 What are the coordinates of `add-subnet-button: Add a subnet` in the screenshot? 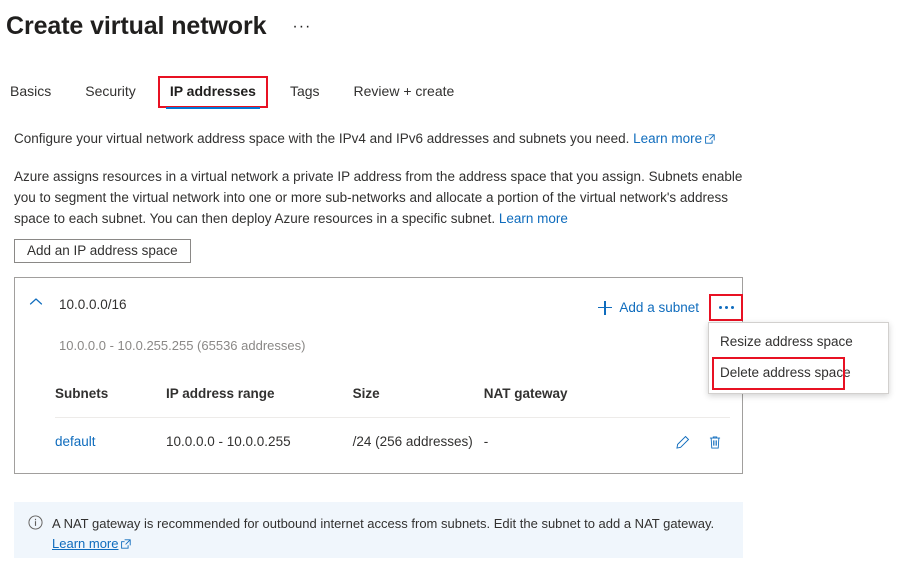 It's located at (648, 307).